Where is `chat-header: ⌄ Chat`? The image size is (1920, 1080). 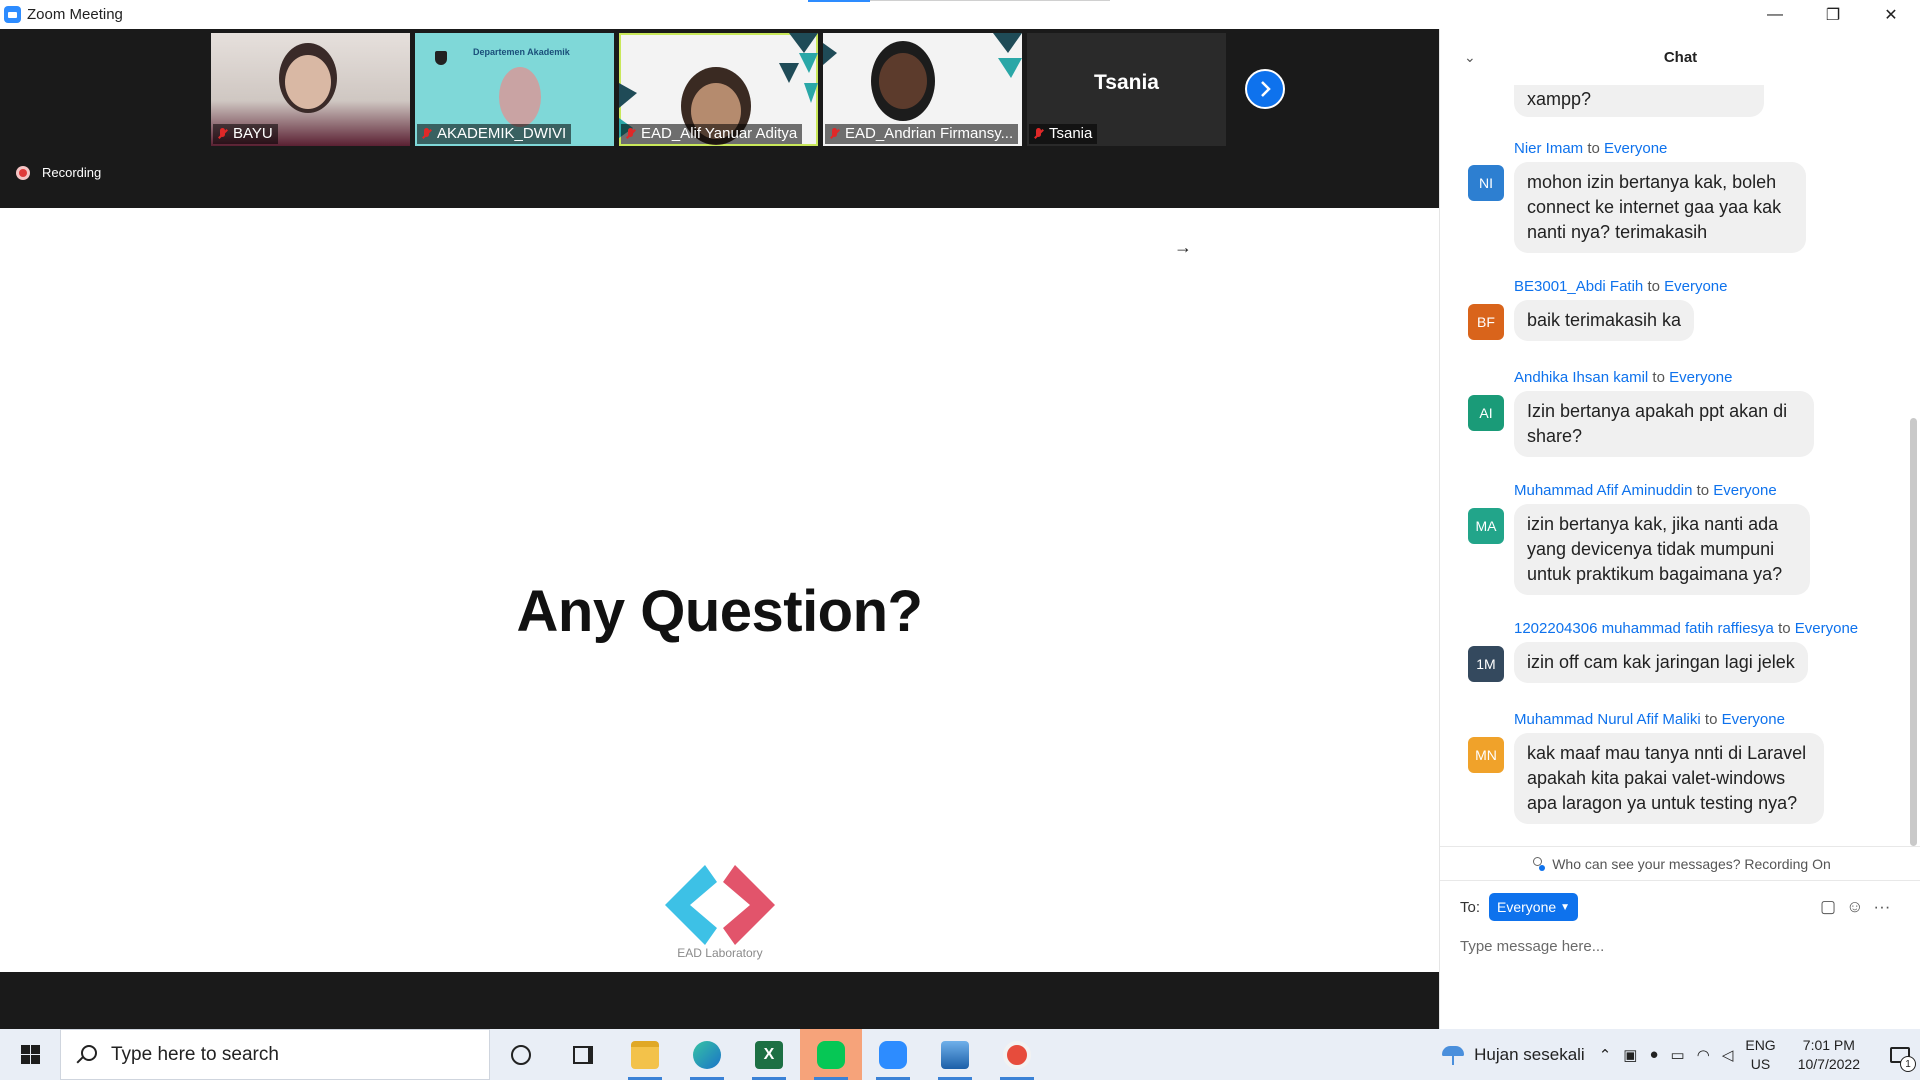
chat-header: ⌄ Chat is located at coordinates (1680, 57).